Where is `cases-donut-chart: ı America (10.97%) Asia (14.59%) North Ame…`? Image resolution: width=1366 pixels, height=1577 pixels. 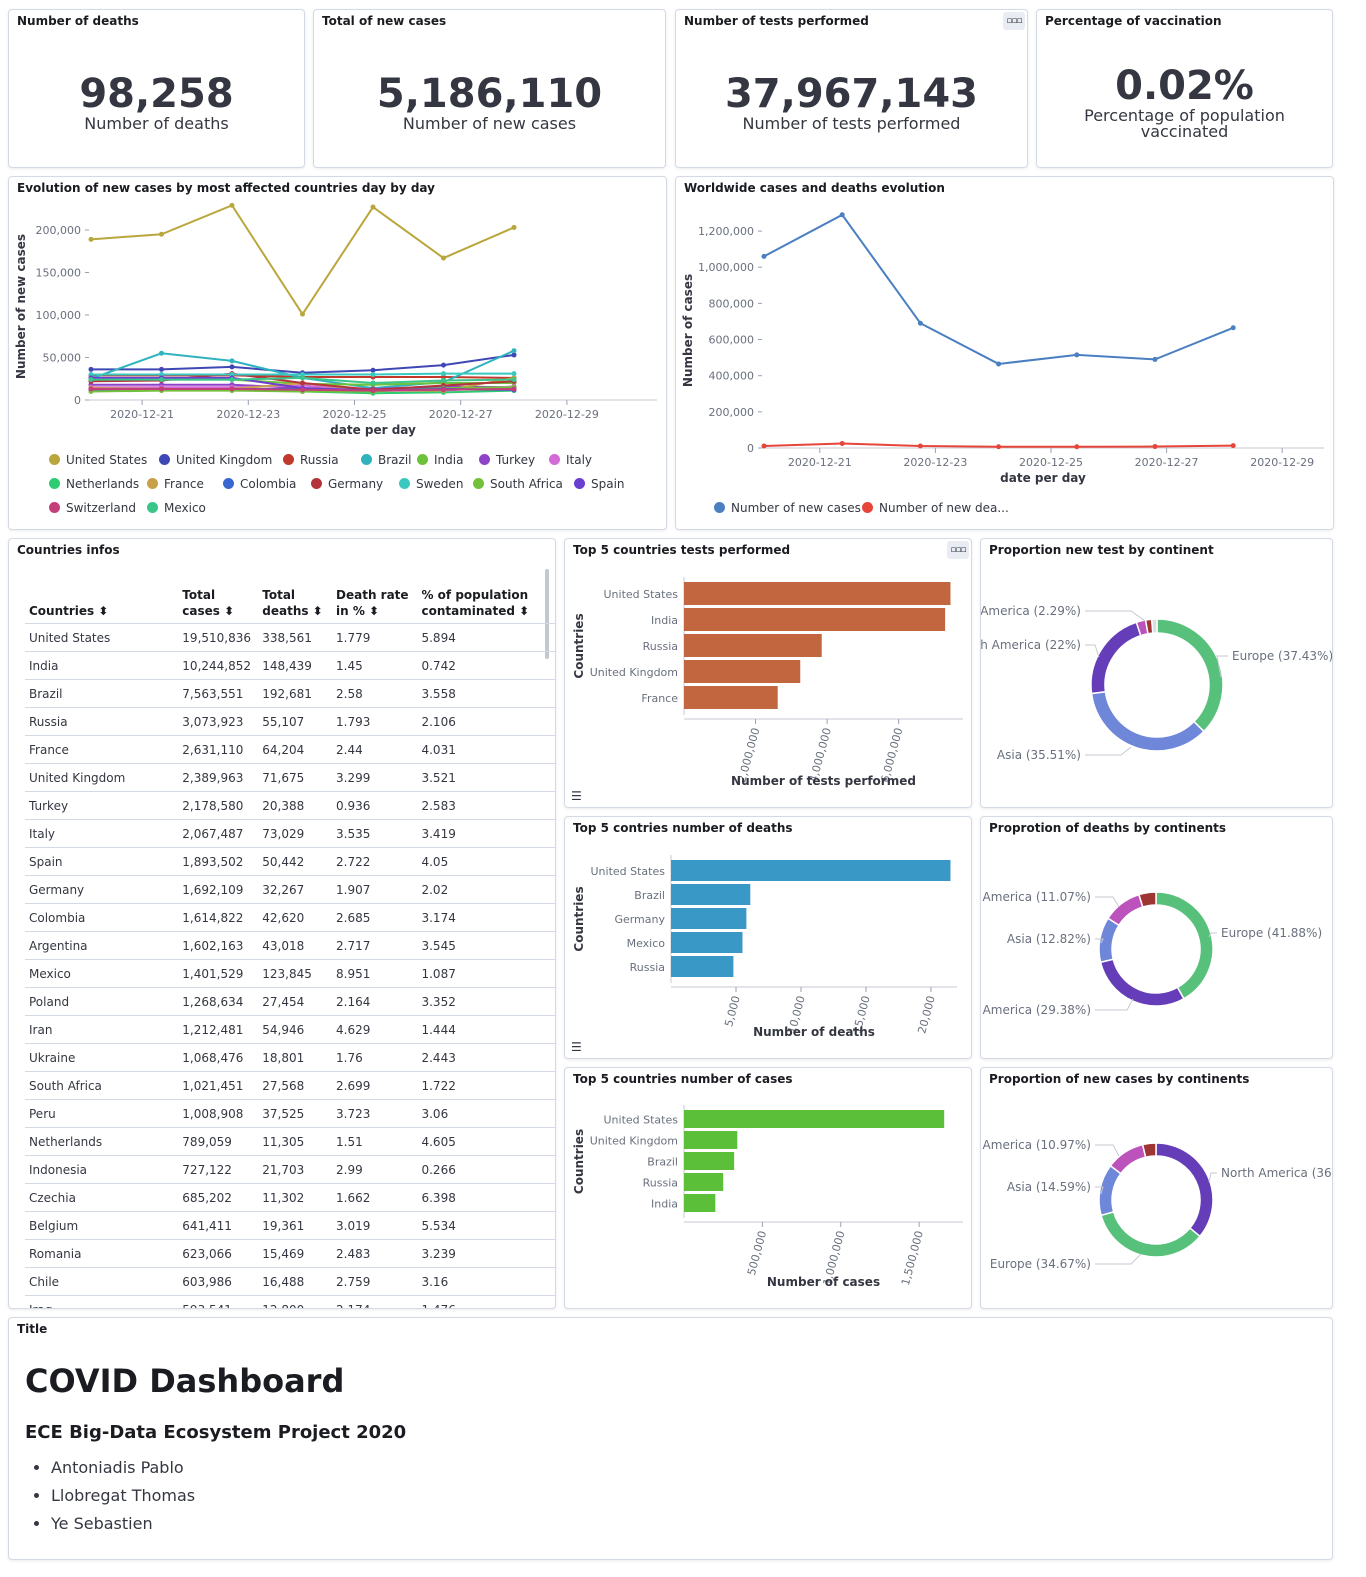 cases-donut-chart: ı America (10.97%) Asia (14.59%) North Ame… is located at coordinates (1156, 1199).